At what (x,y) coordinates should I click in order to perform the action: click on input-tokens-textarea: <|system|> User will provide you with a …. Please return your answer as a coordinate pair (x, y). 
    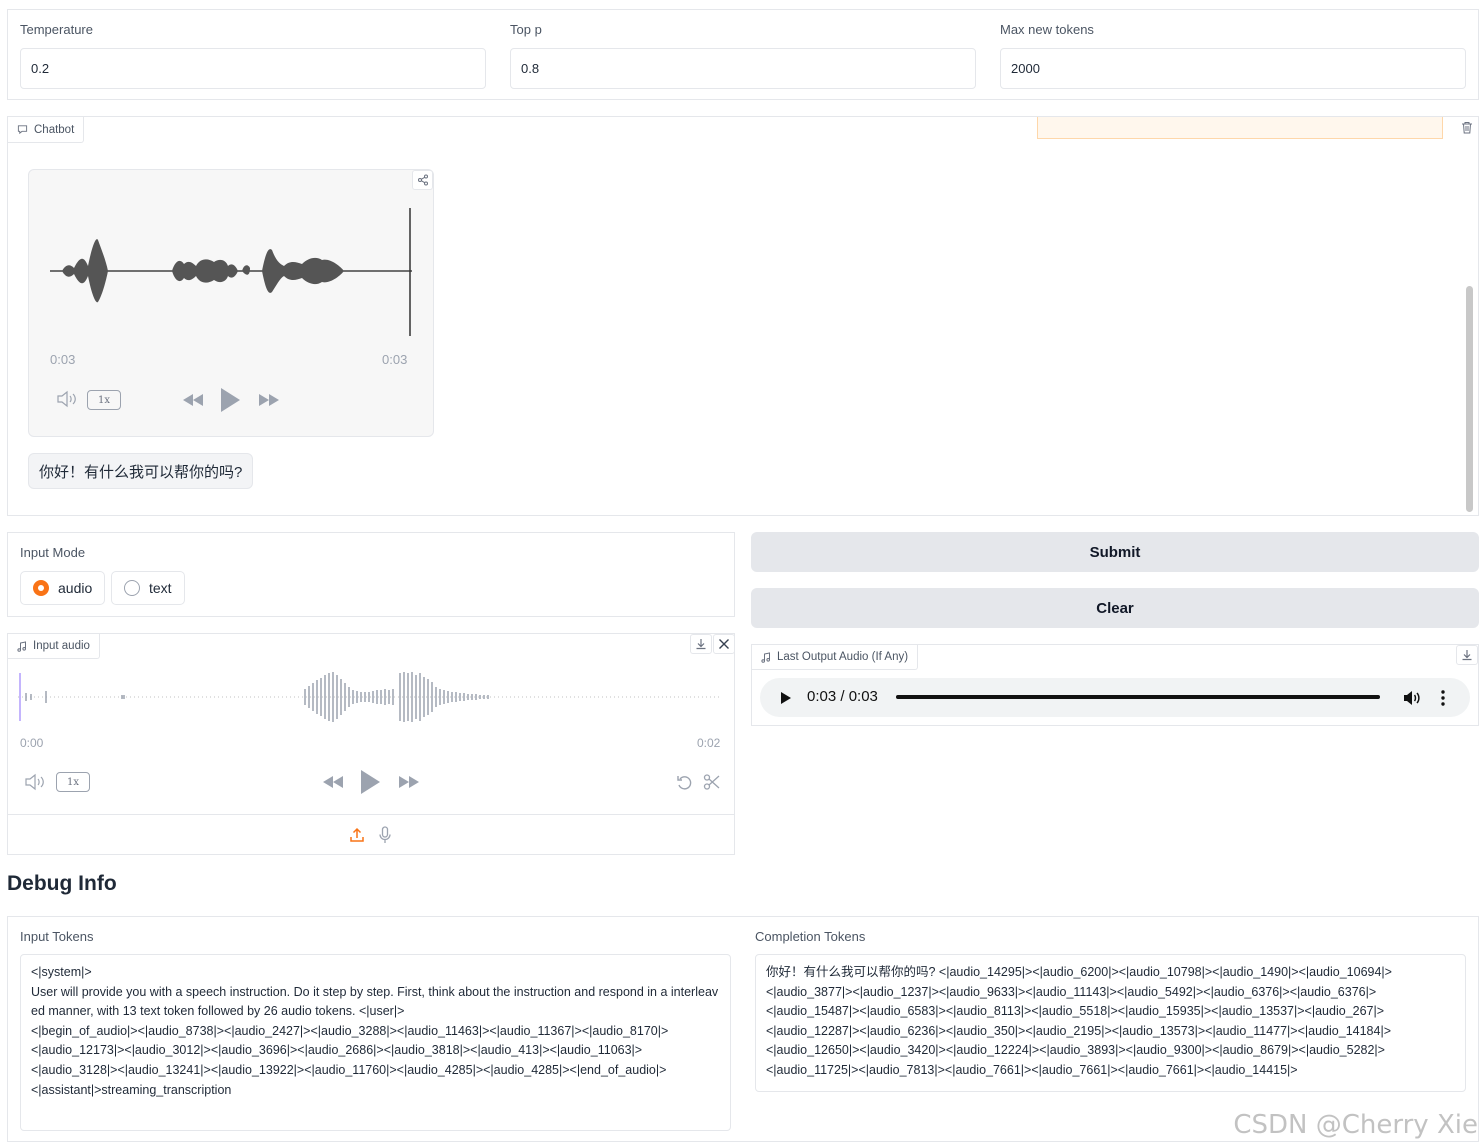
    Looking at the image, I should click on (375, 1042).